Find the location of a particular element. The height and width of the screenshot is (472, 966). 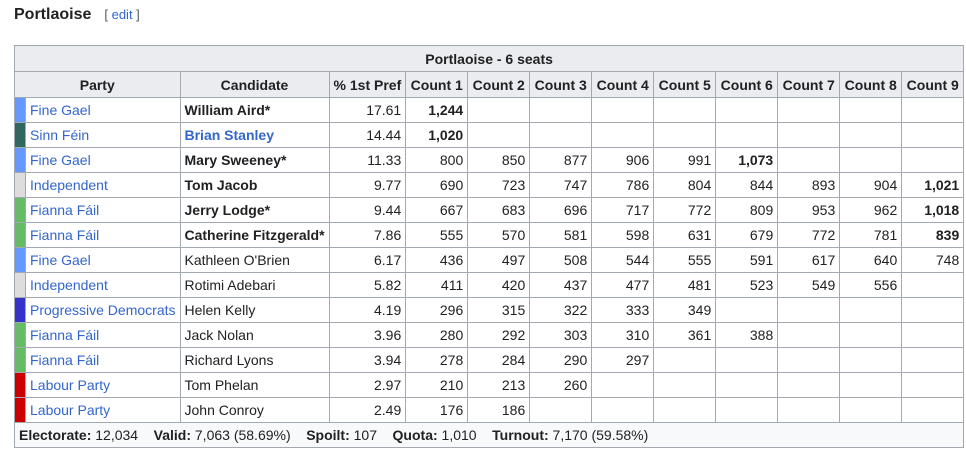

first-pref-pct-cell: 14.44 is located at coordinates (367, 135).